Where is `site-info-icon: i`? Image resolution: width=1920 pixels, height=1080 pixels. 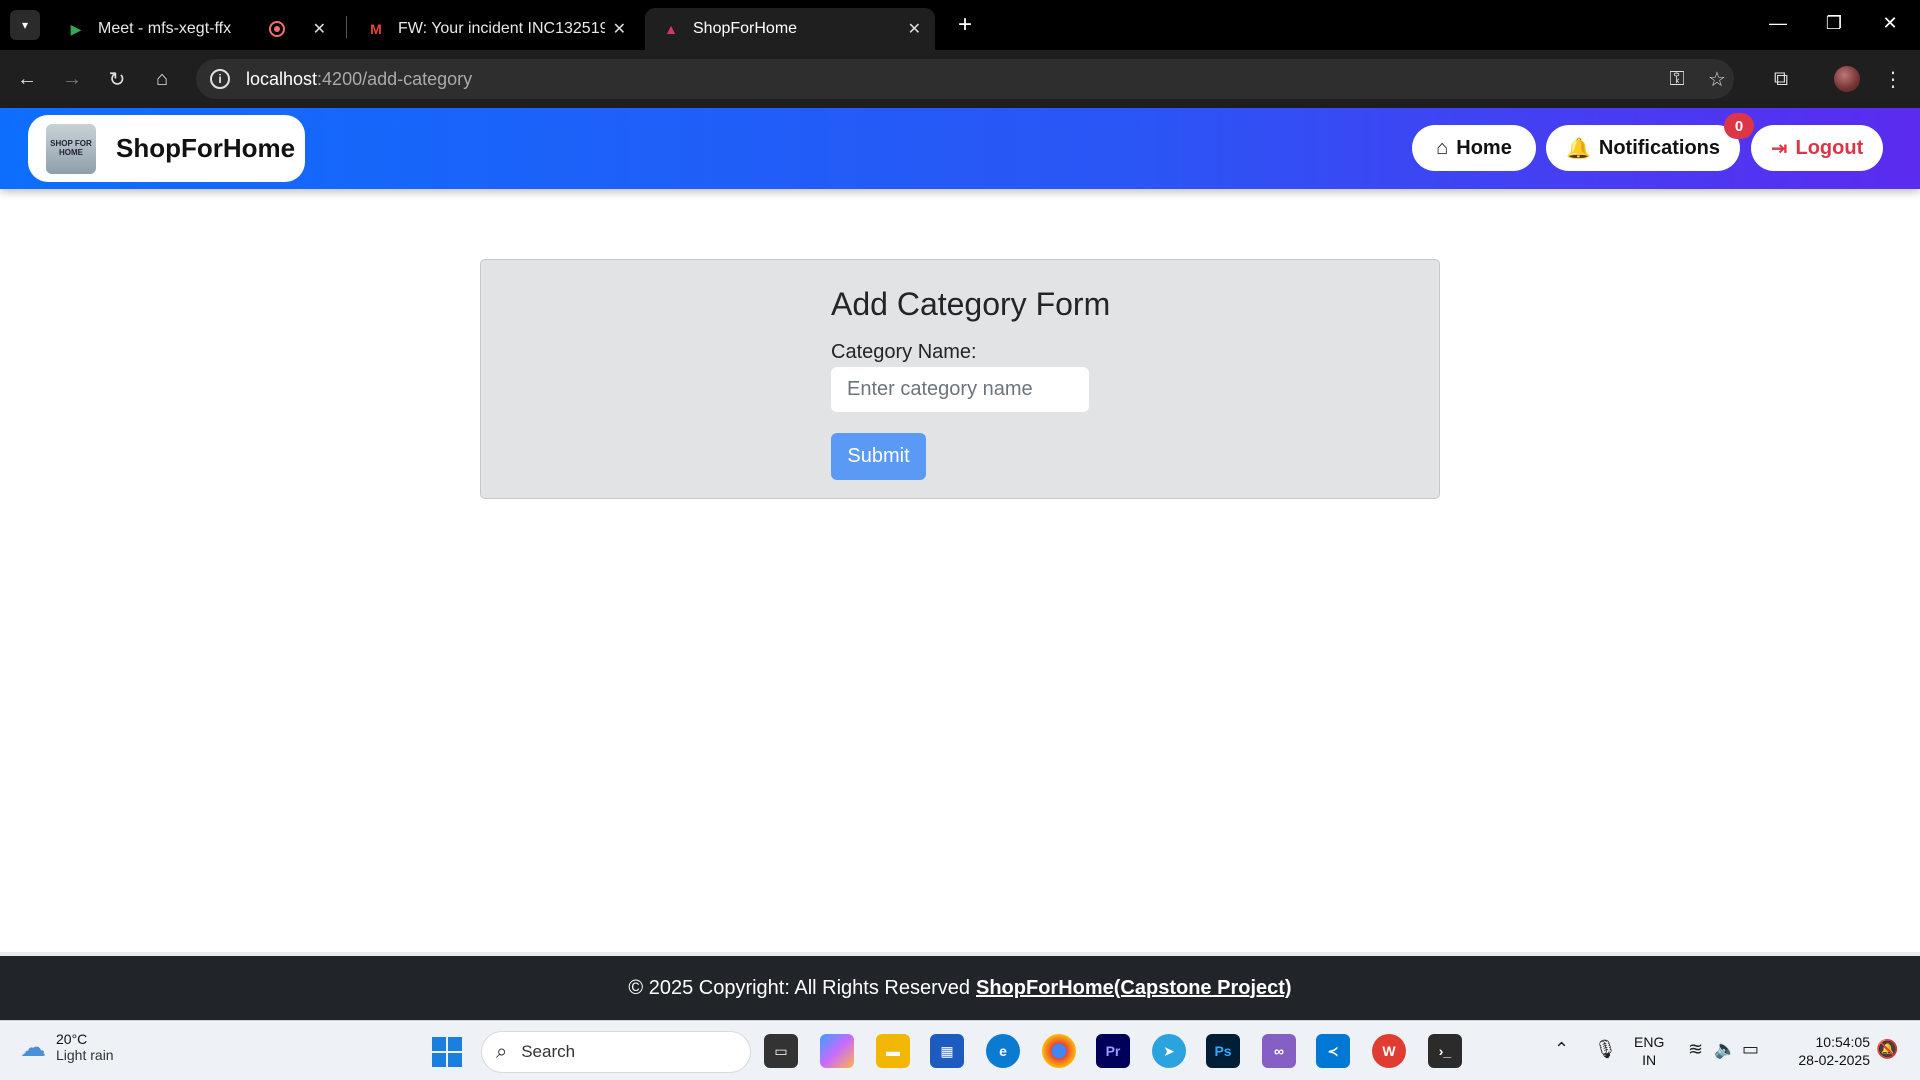
site-info-icon: i is located at coordinates (220, 79).